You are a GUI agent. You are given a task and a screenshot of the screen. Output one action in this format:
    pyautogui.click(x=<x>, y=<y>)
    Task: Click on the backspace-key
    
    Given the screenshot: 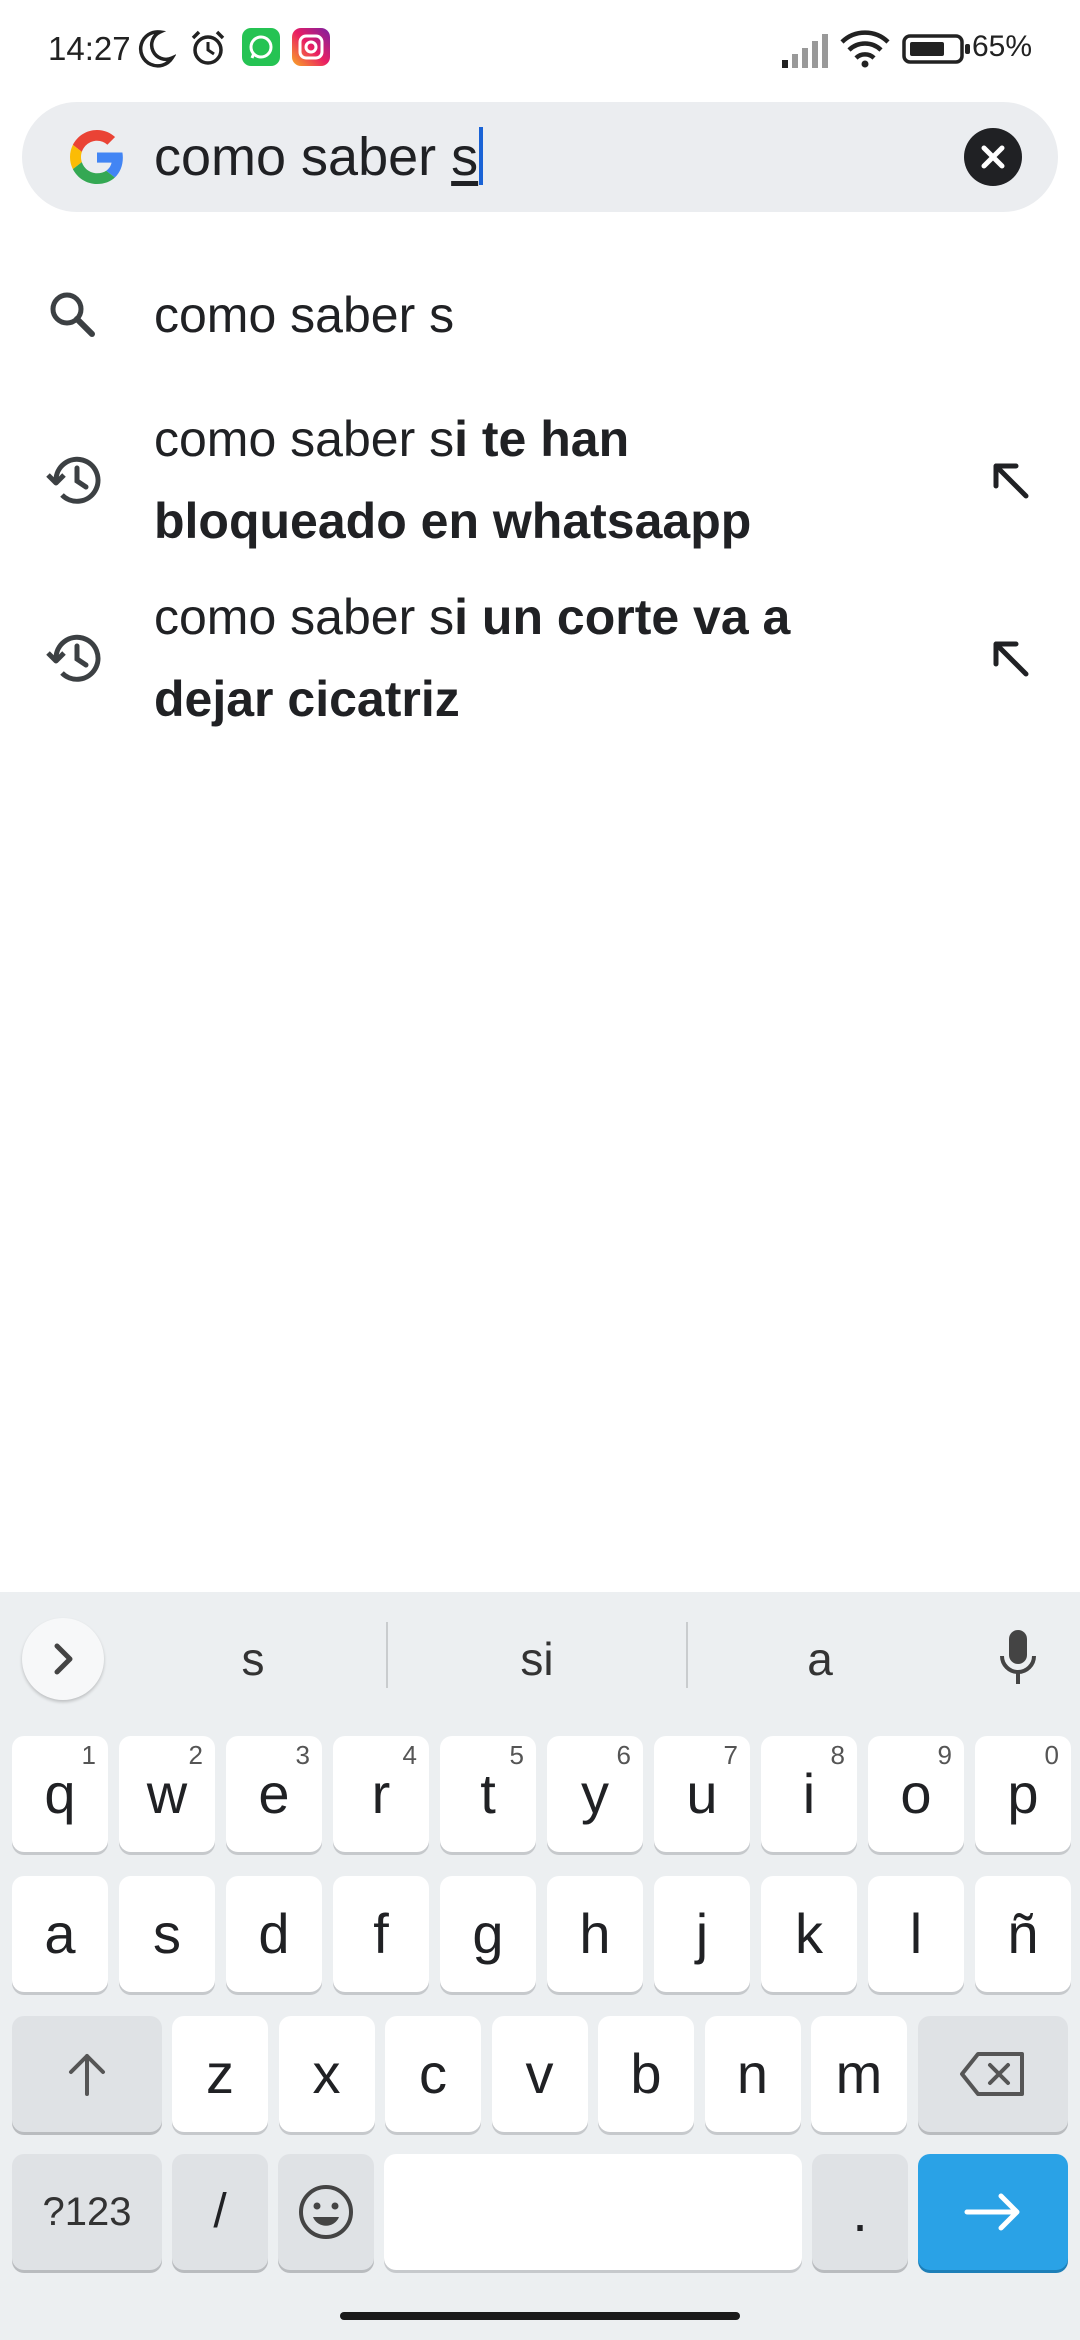 What is the action you would take?
    pyautogui.click(x=993, y=2074)
    